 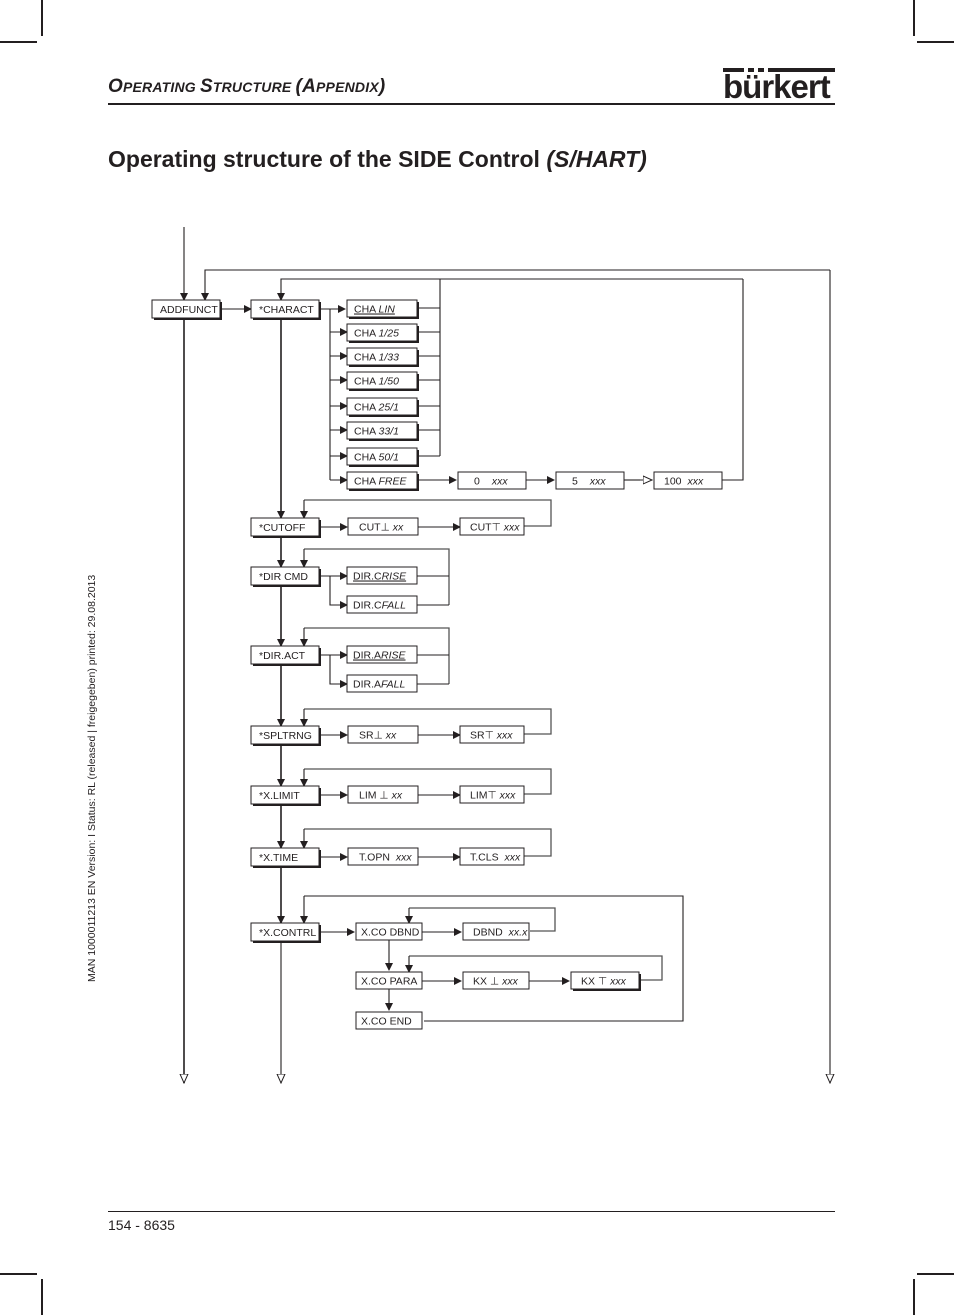 What do you see at coordinates (141, 1225) in the screenshot?
I see `page-number: 154 - 8635` at bounding box center [141, 1225].